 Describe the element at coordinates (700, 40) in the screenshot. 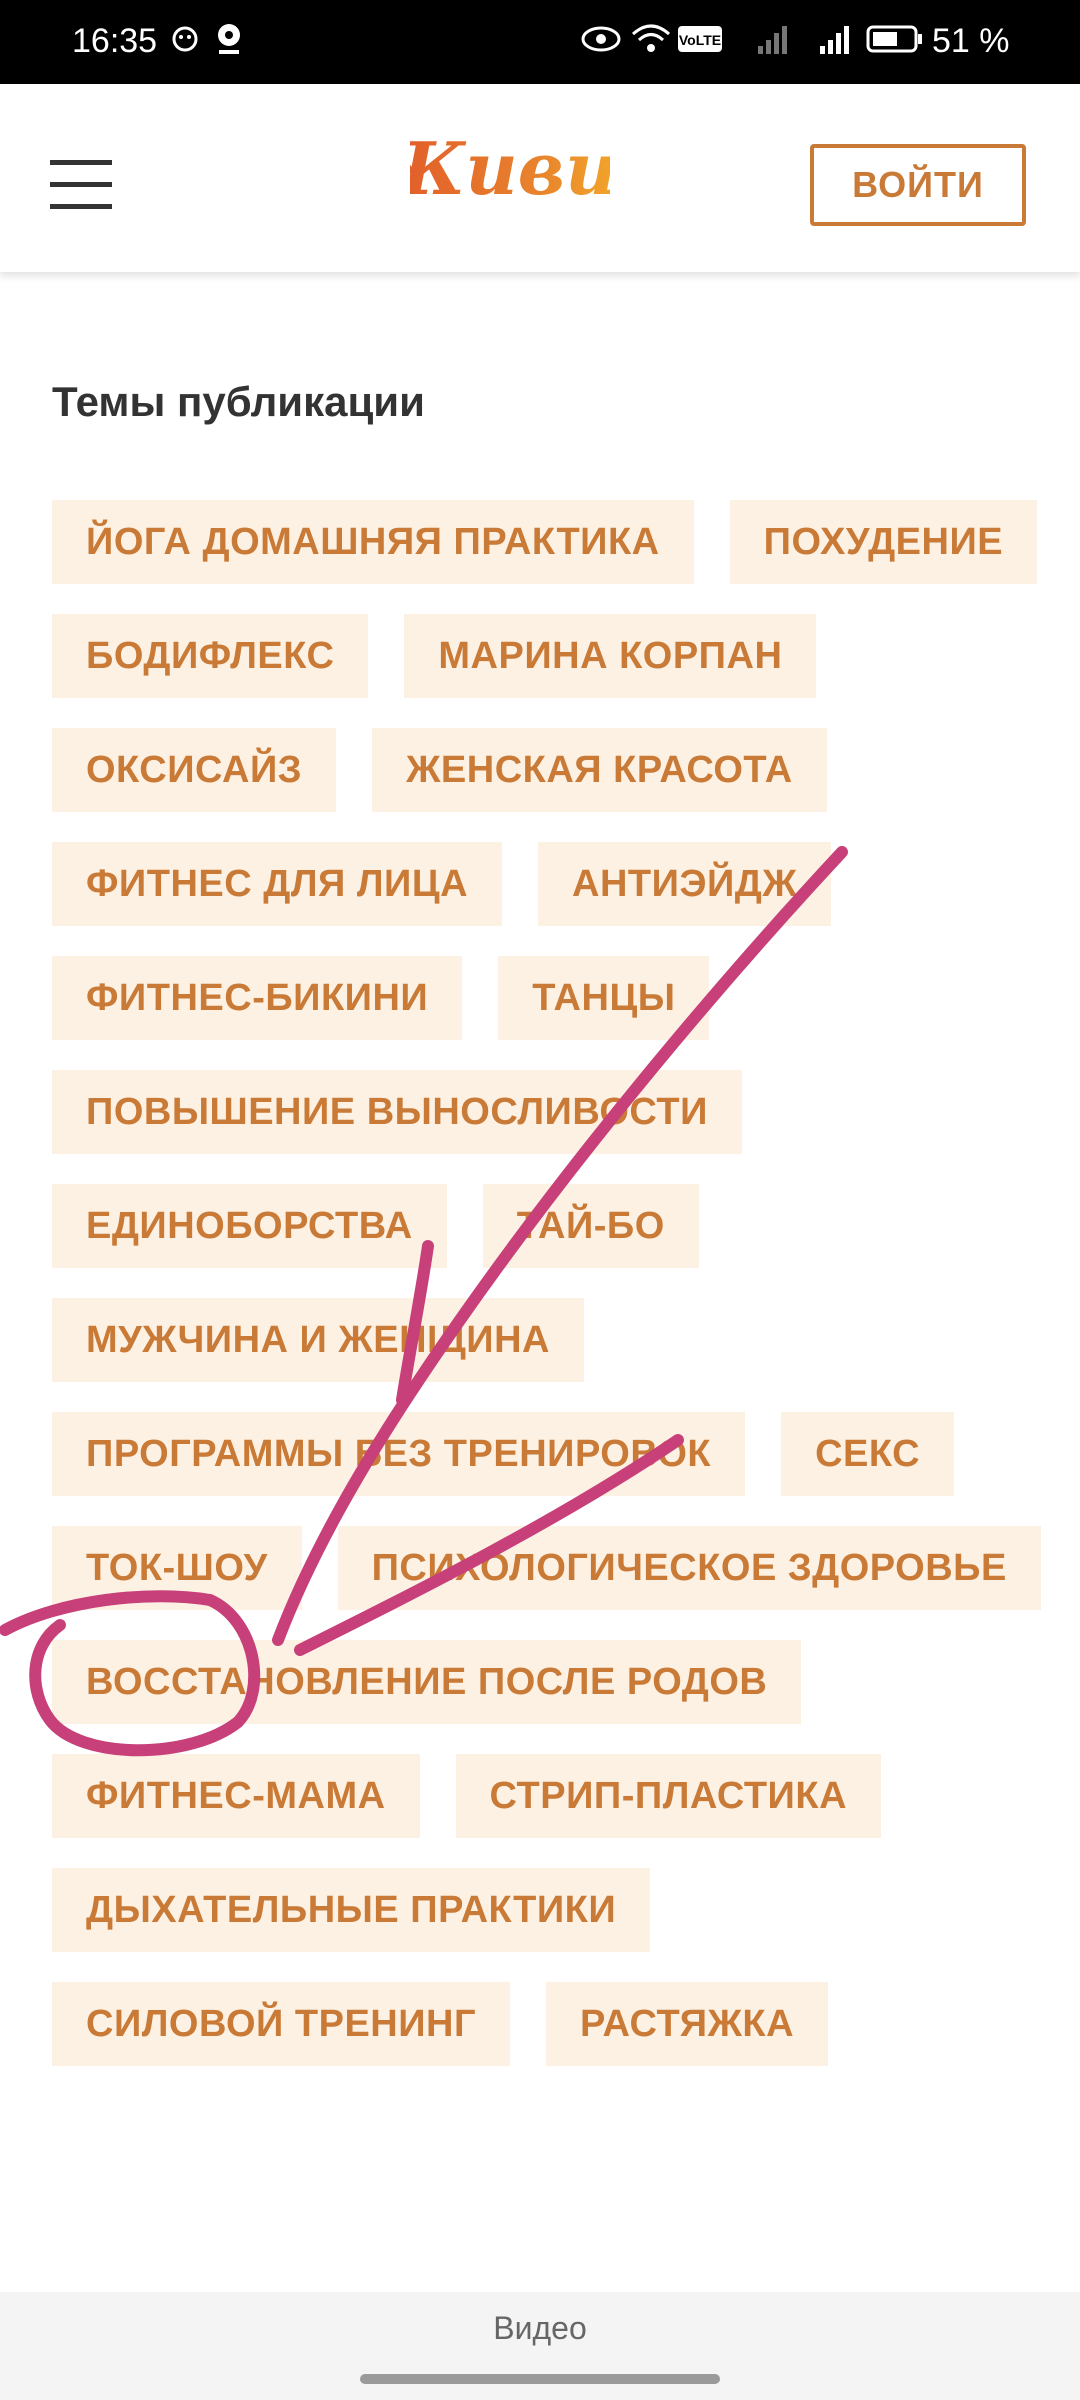

I see `svg-text: VoLTE` at that location.